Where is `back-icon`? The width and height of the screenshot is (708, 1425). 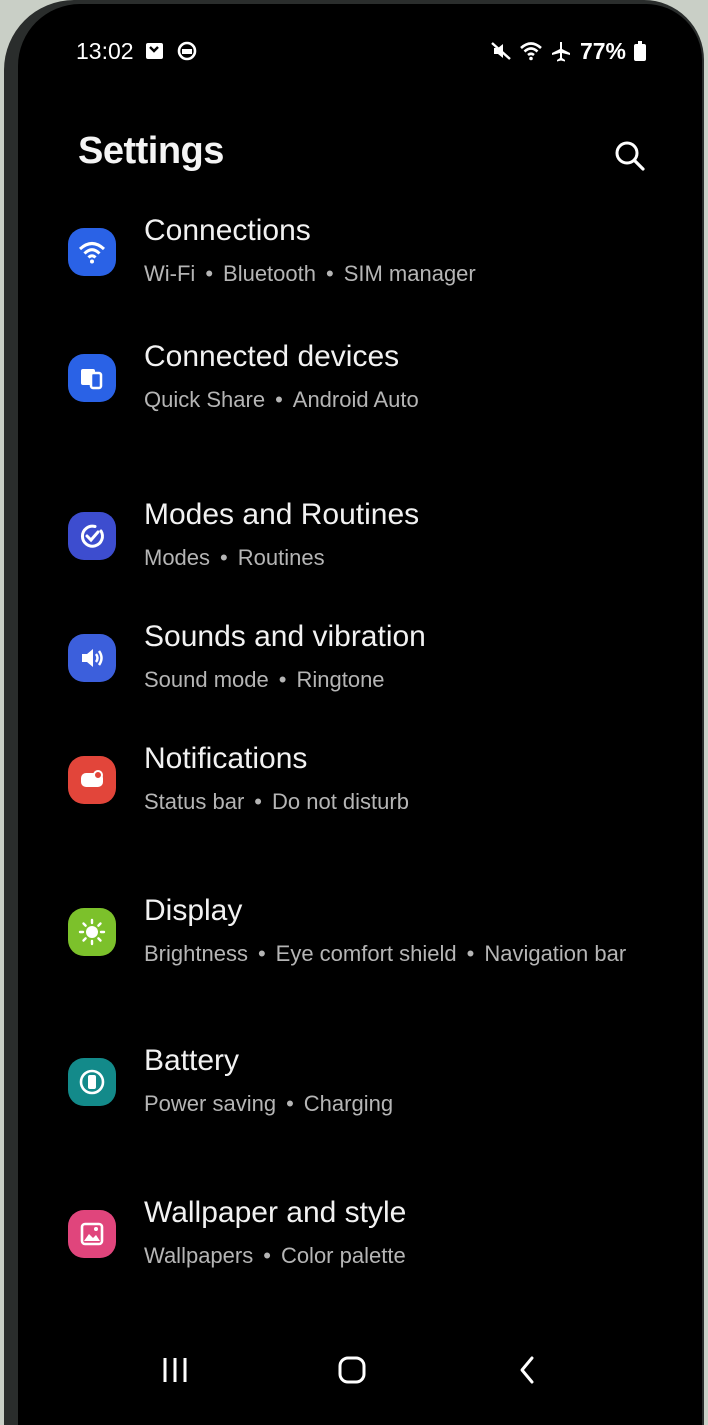
back-icon is located at coordinates (528, 1370).